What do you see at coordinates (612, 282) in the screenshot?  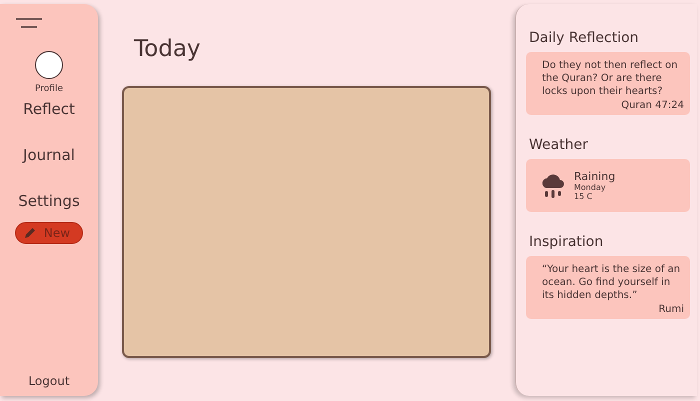 I see `quote-text: “Your heart is the size of an ocean. Go find yourself in its hidden depths.”` at bounding box center [612, 282].